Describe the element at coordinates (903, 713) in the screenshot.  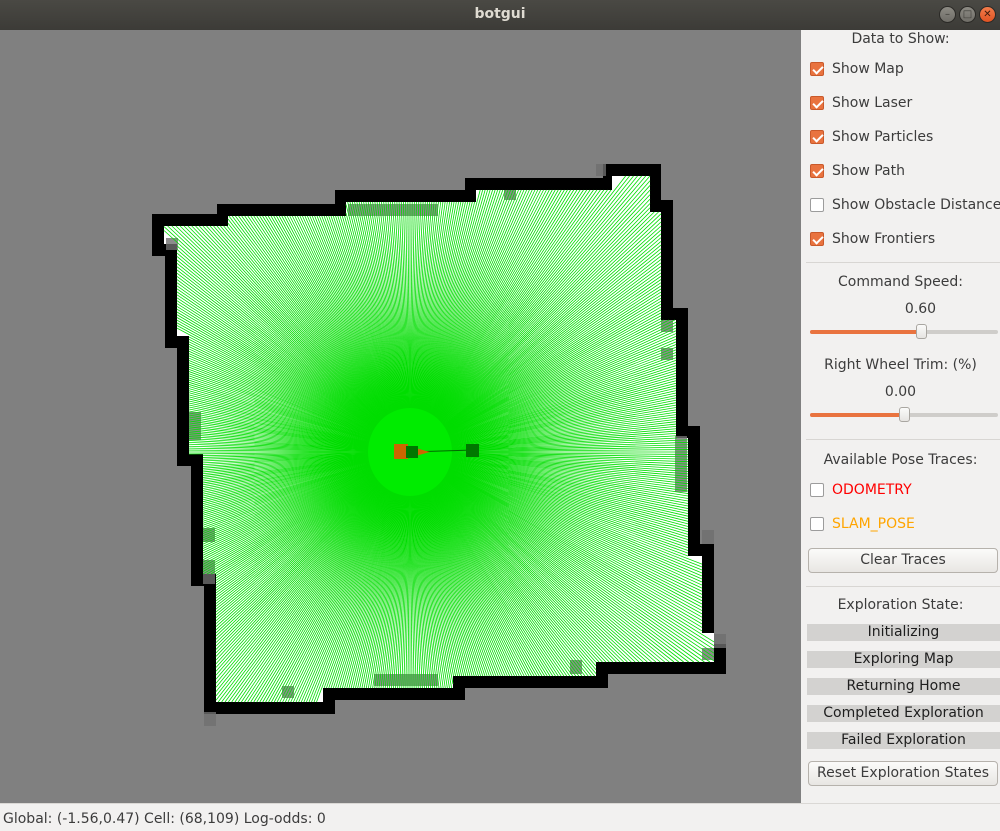
I see `state-completed-exploration: Completed Exploration` at that location.